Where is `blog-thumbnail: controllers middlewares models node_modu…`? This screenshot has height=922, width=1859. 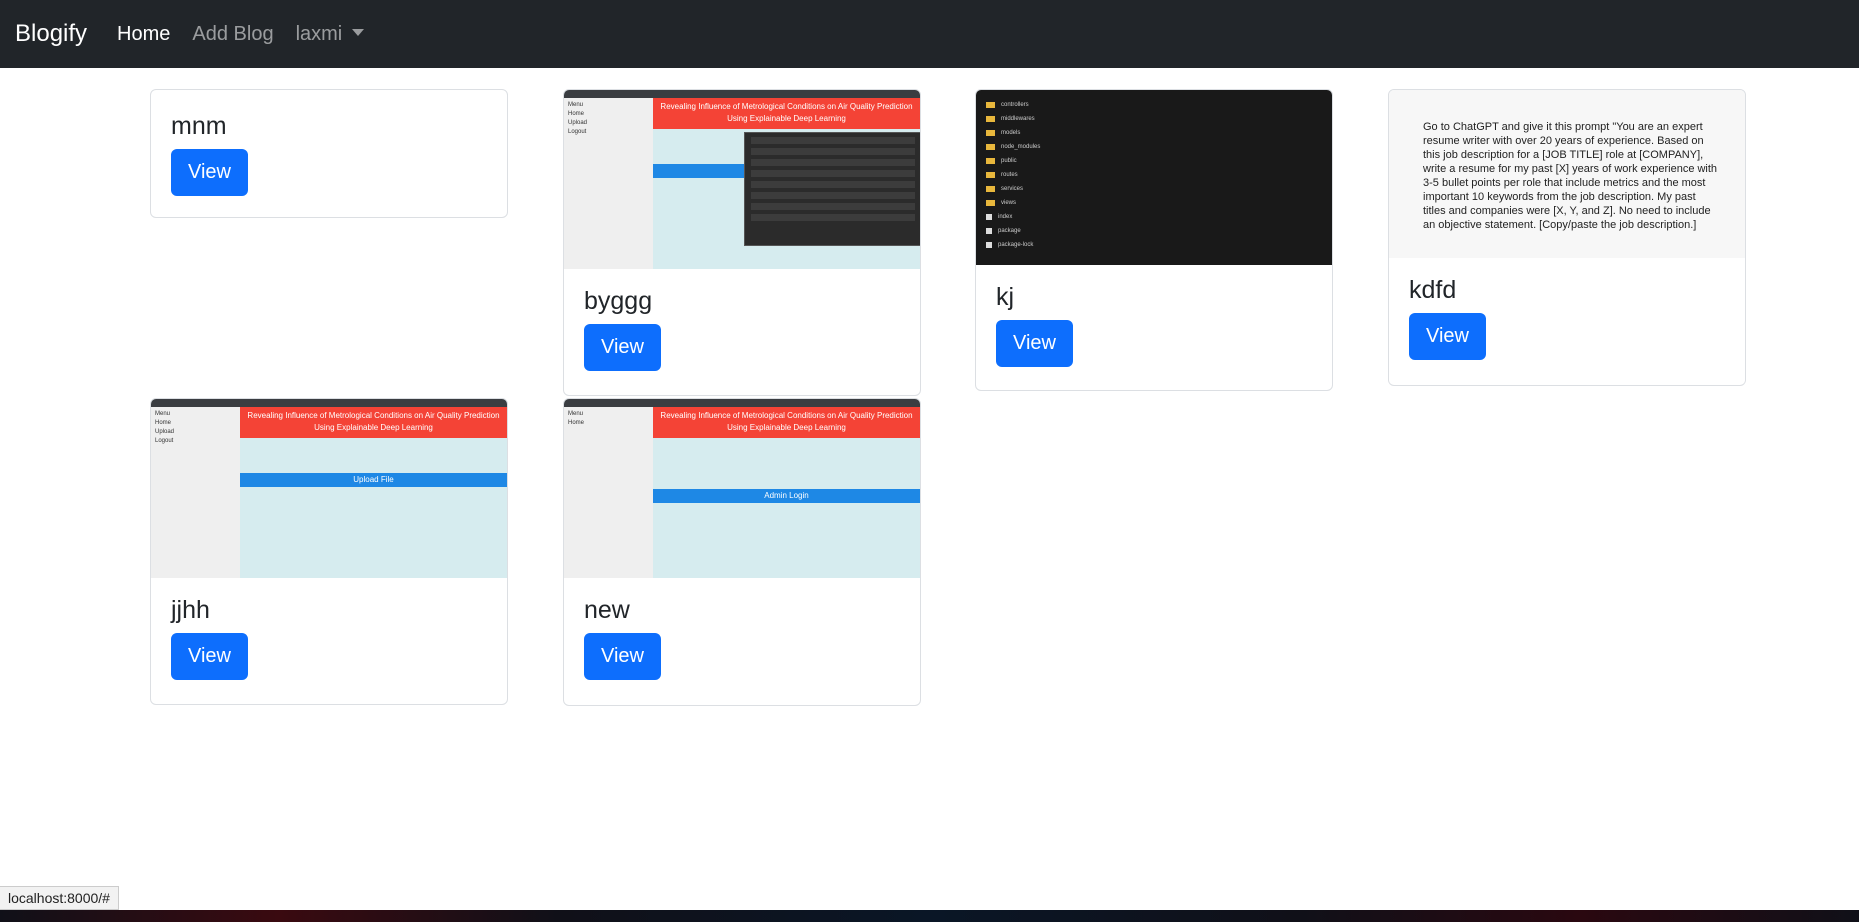
blog-thumbnail: controllers middlewares models node_modu… is located at coordinates (1154, 177).